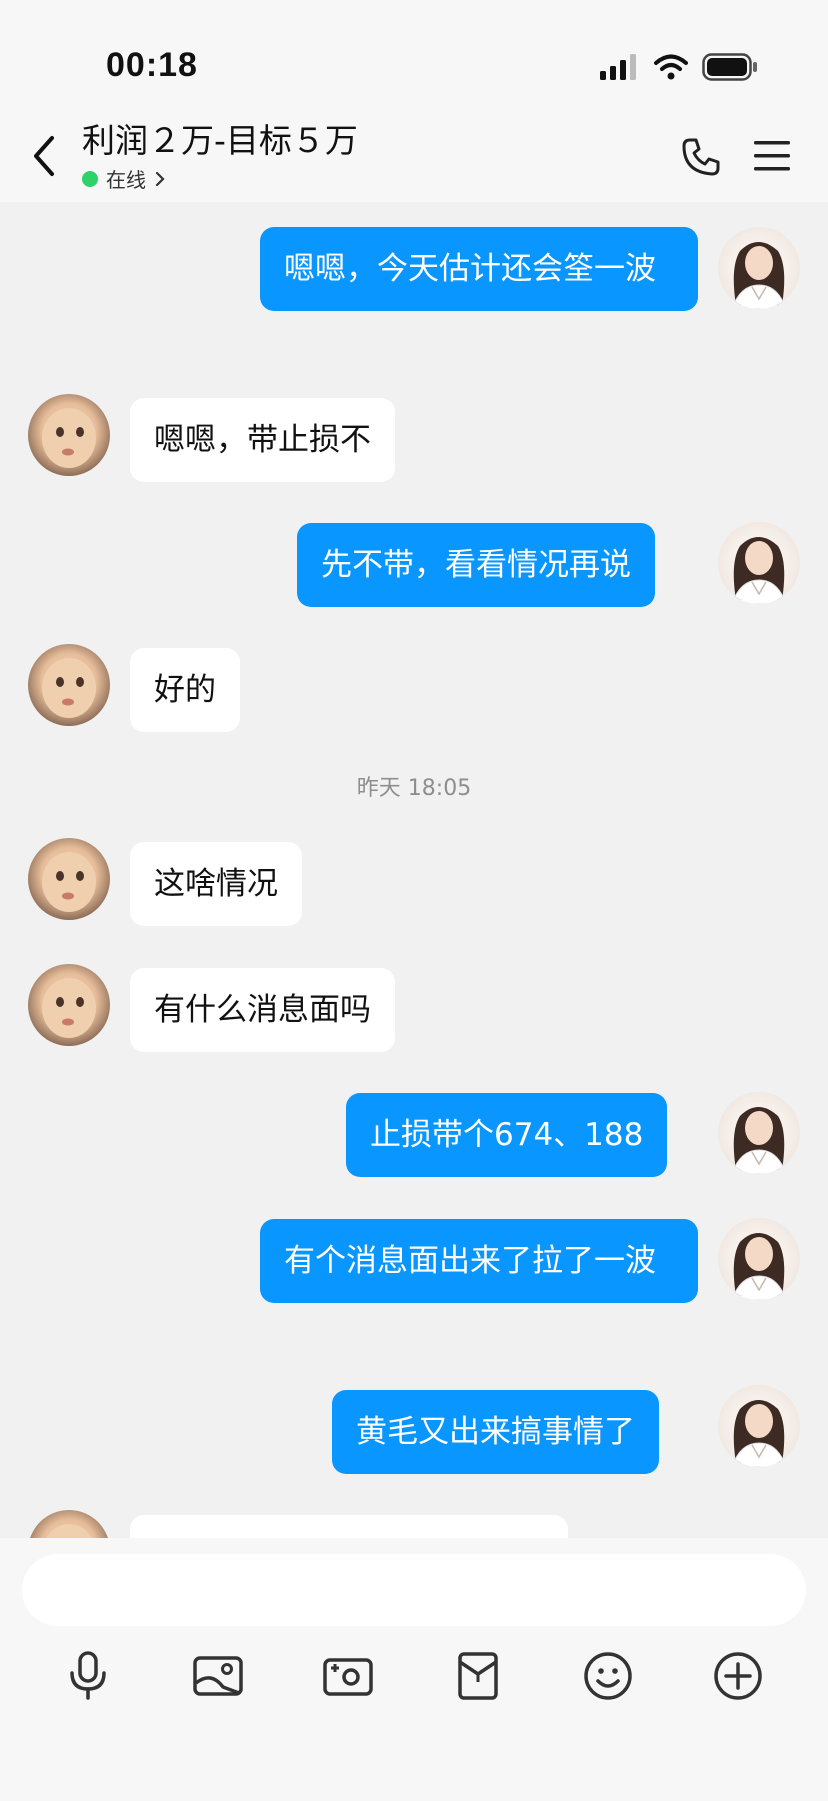 Image resolution: width=828 pixels, height=1801 pixels. I want to click on online-status: 在线, so click(124, 178).